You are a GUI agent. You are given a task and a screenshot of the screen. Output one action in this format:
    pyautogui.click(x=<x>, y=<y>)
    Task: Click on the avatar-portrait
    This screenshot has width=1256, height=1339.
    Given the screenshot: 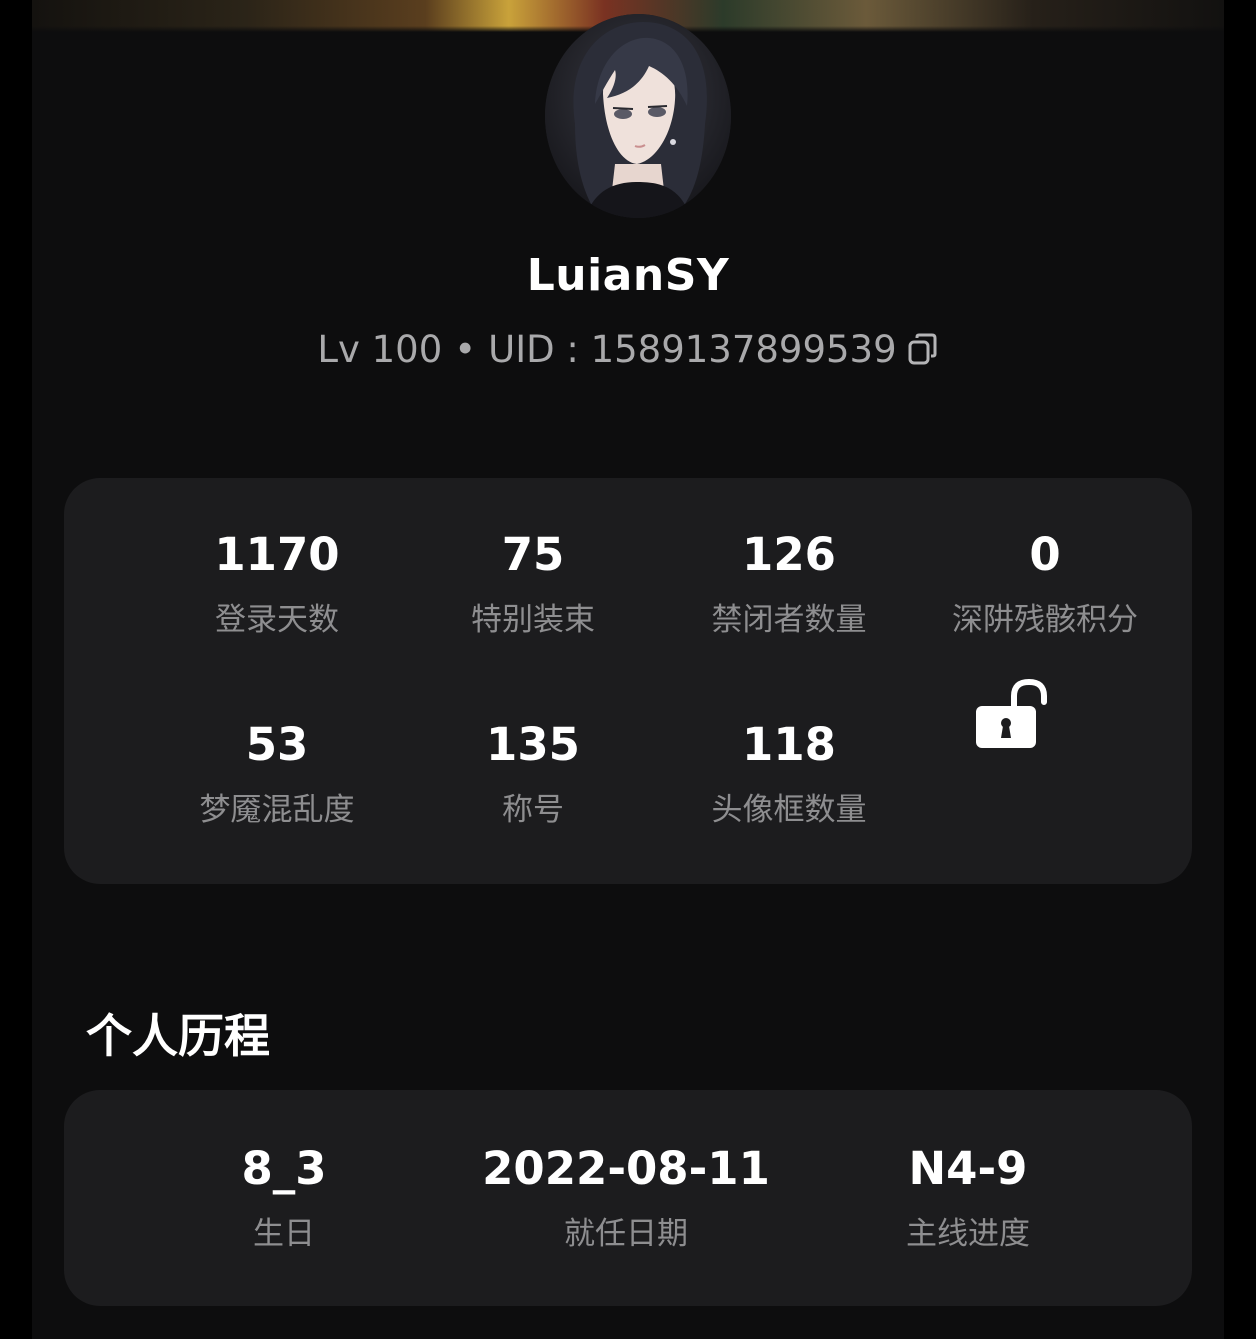 What is the action you would take?
    pyautogui.click(x=638, y=116)
    